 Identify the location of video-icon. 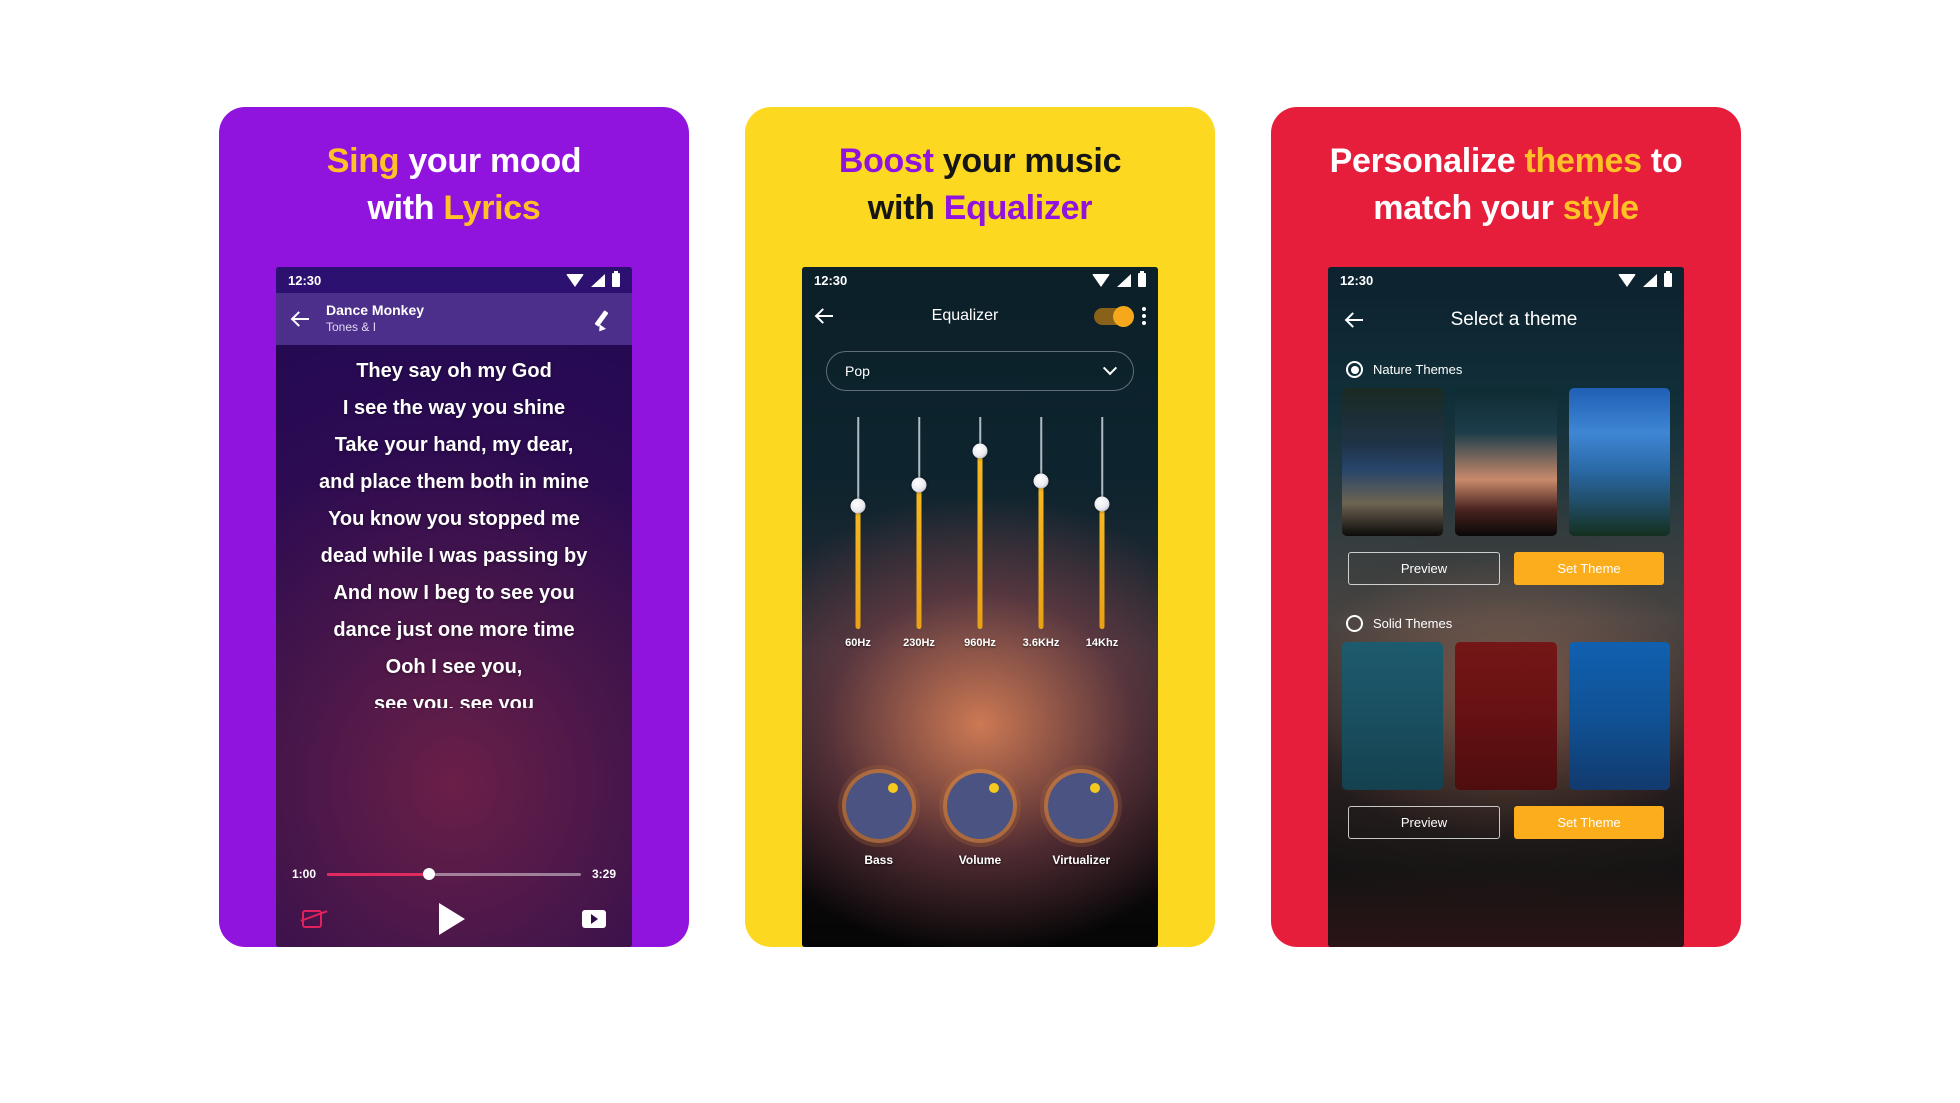
(594, 919).